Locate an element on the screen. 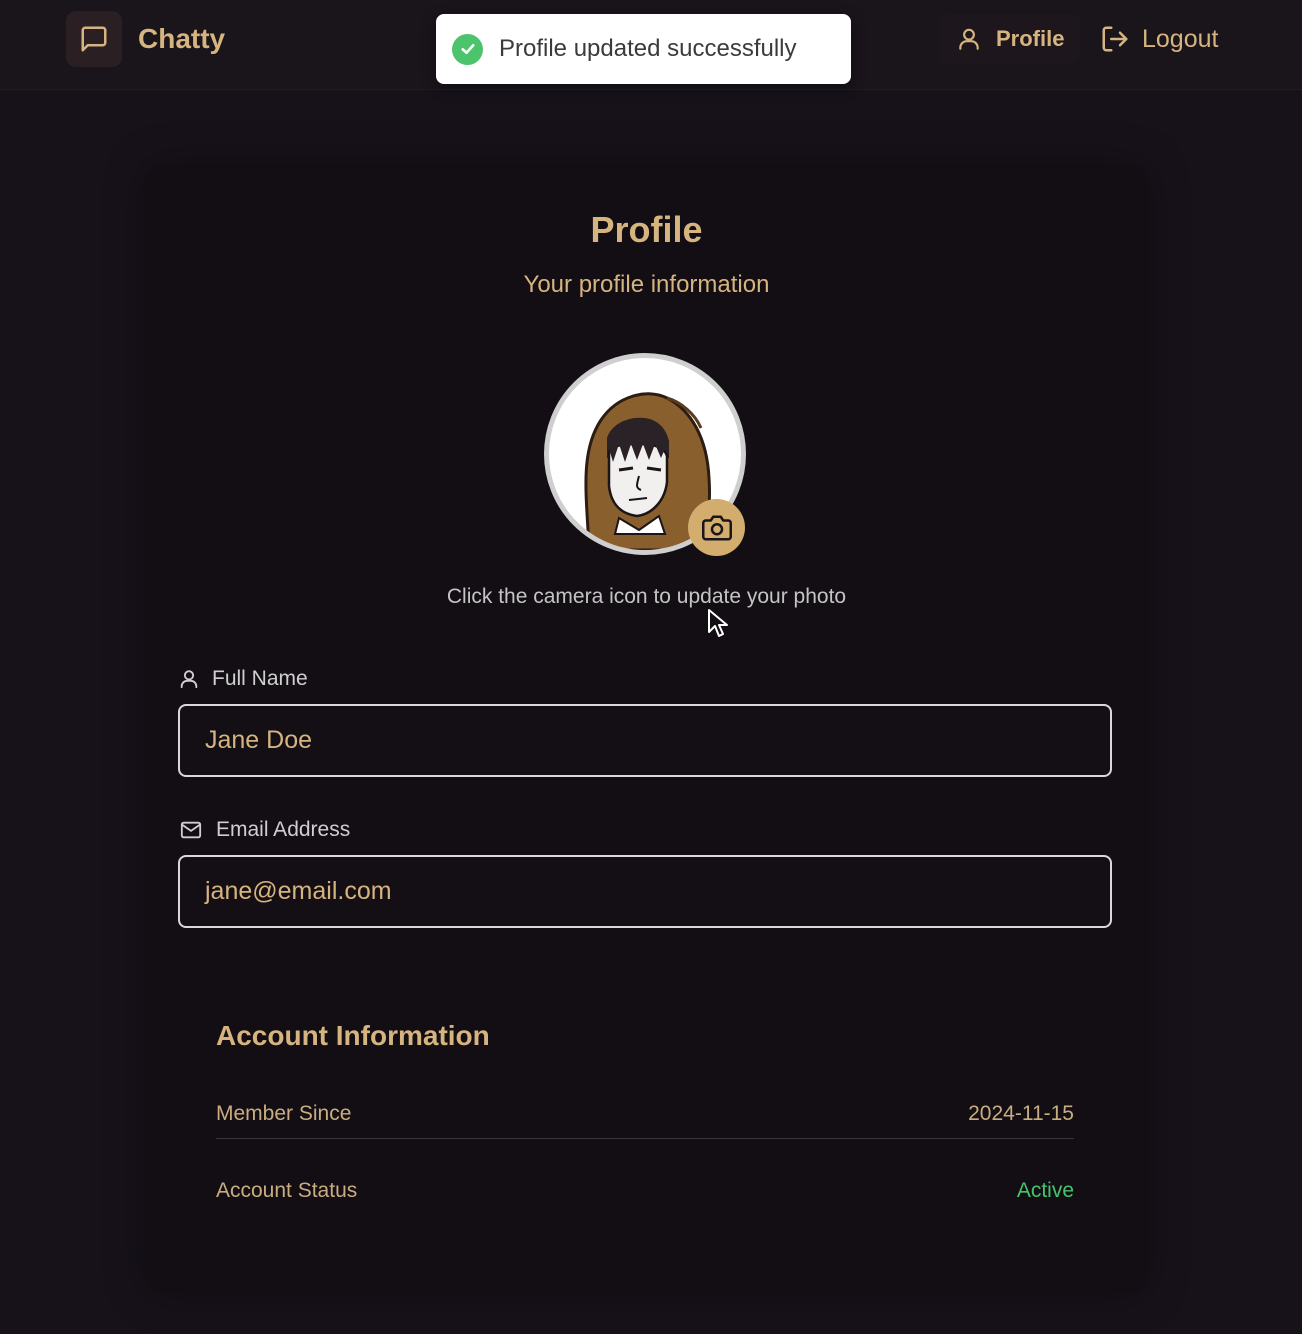 The image size is (1302, 1334). member-since-label: Member Since is located at coordinates (284, 1113).